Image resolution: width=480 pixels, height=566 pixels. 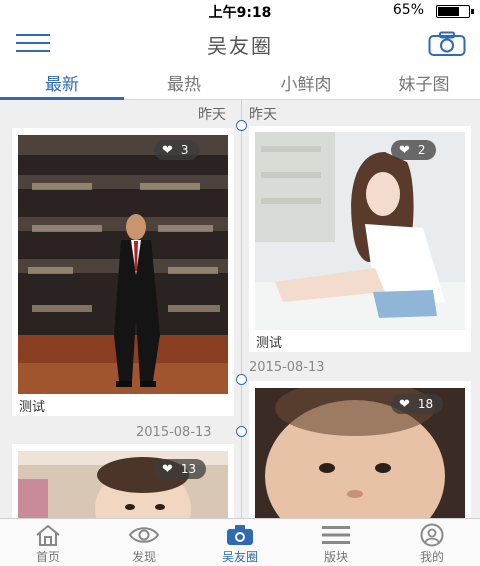 What do you see at coordinates (240, 11) in the screenshot?
I see `status-bar: 上午9:18 65%` at bounding box center [240, 11].